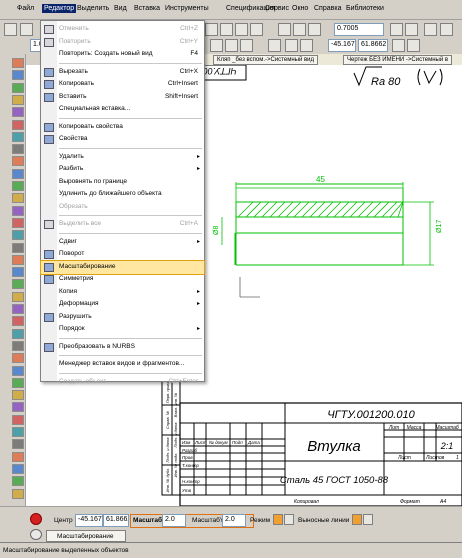 The width and height of the screenshot is (462, 558). I want to click on cursor-x-field: -45.167, so click(342, 45).